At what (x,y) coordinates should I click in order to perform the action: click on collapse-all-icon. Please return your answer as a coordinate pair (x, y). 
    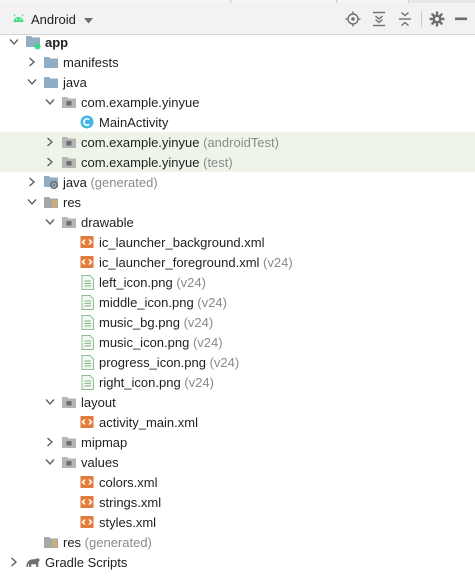
    Looking at the image, I should click on (405, 19).